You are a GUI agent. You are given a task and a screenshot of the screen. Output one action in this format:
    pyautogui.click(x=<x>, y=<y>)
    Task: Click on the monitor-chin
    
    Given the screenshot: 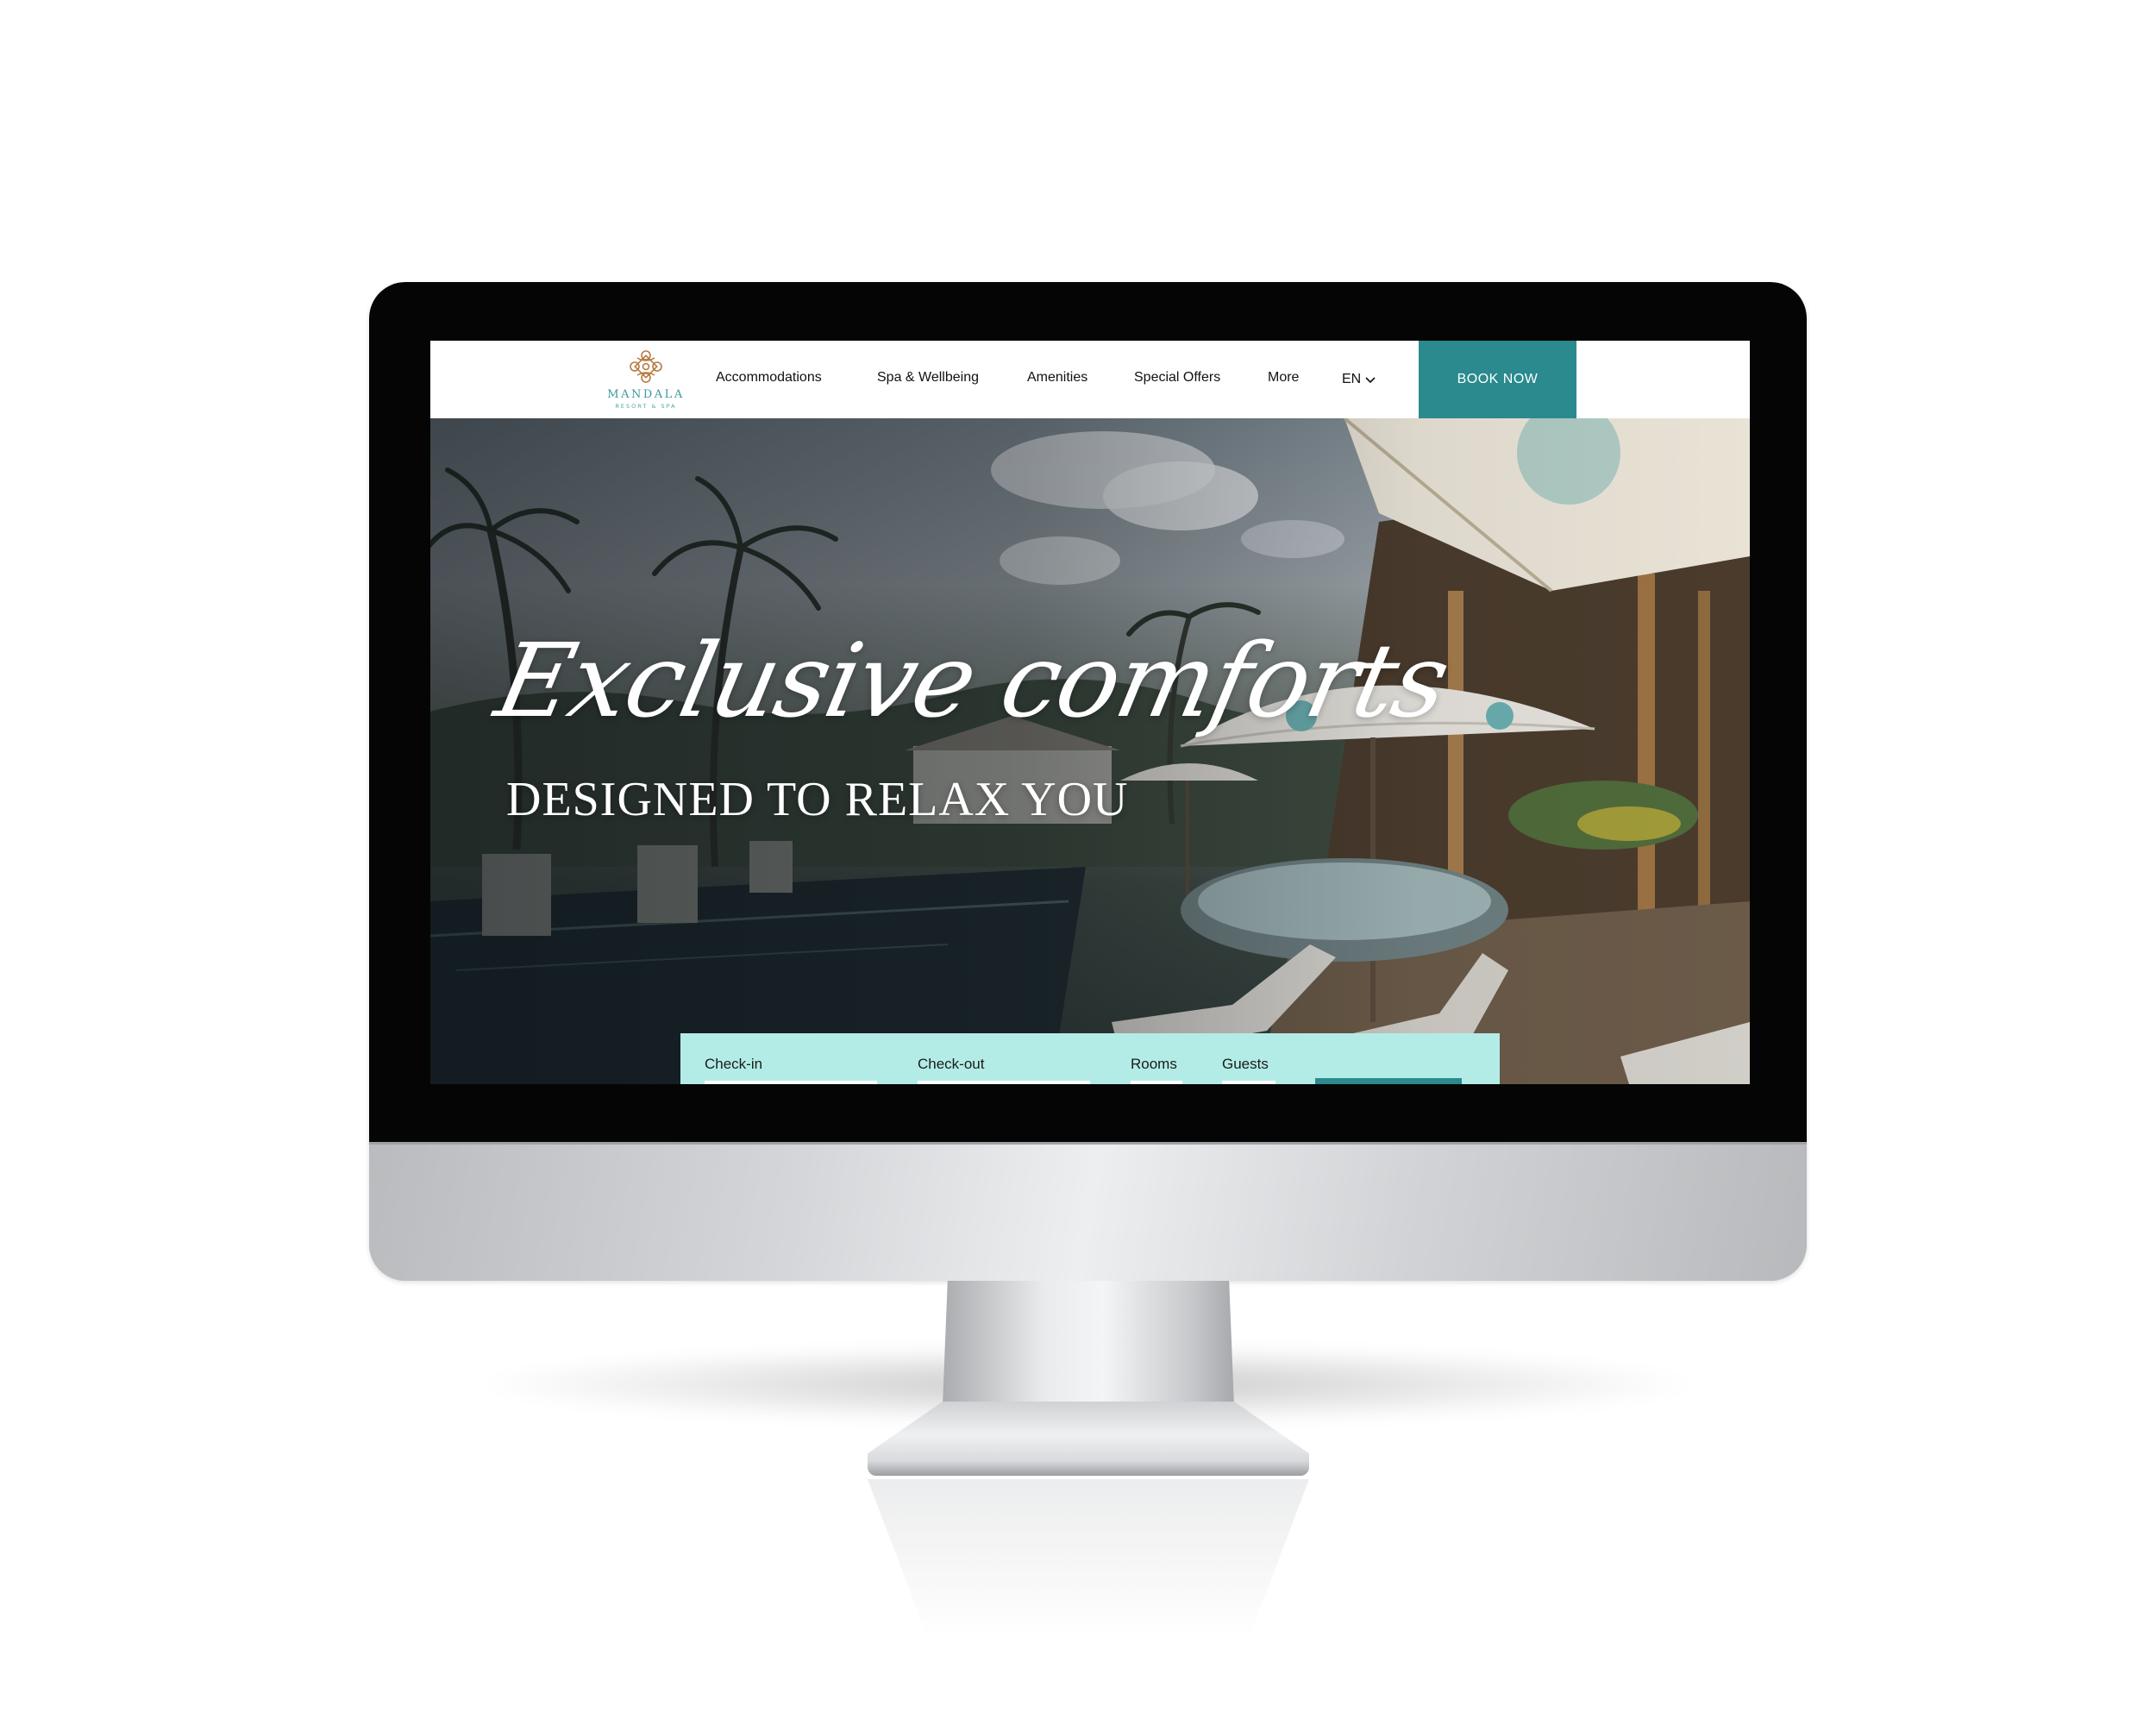 What is the action you would take?
    pyautogui.click(x=1088, y=1211)
    